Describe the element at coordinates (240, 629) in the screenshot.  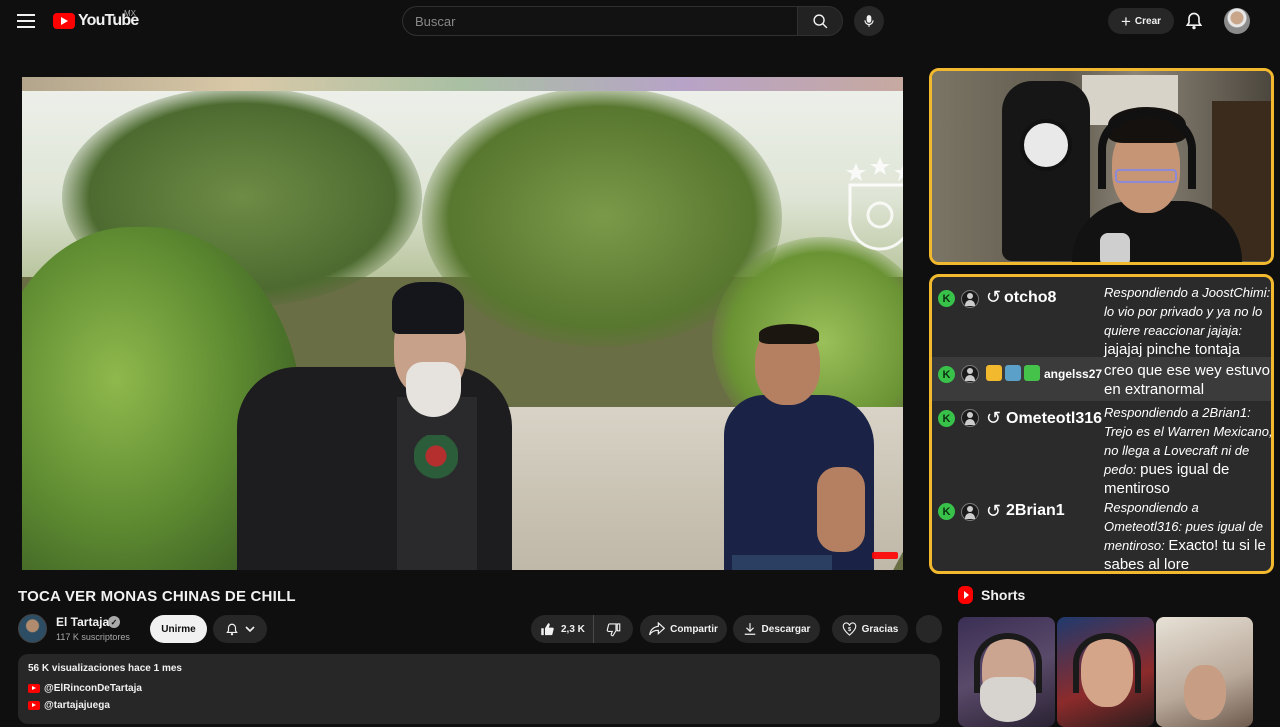
I see `notifications-button` at that location.